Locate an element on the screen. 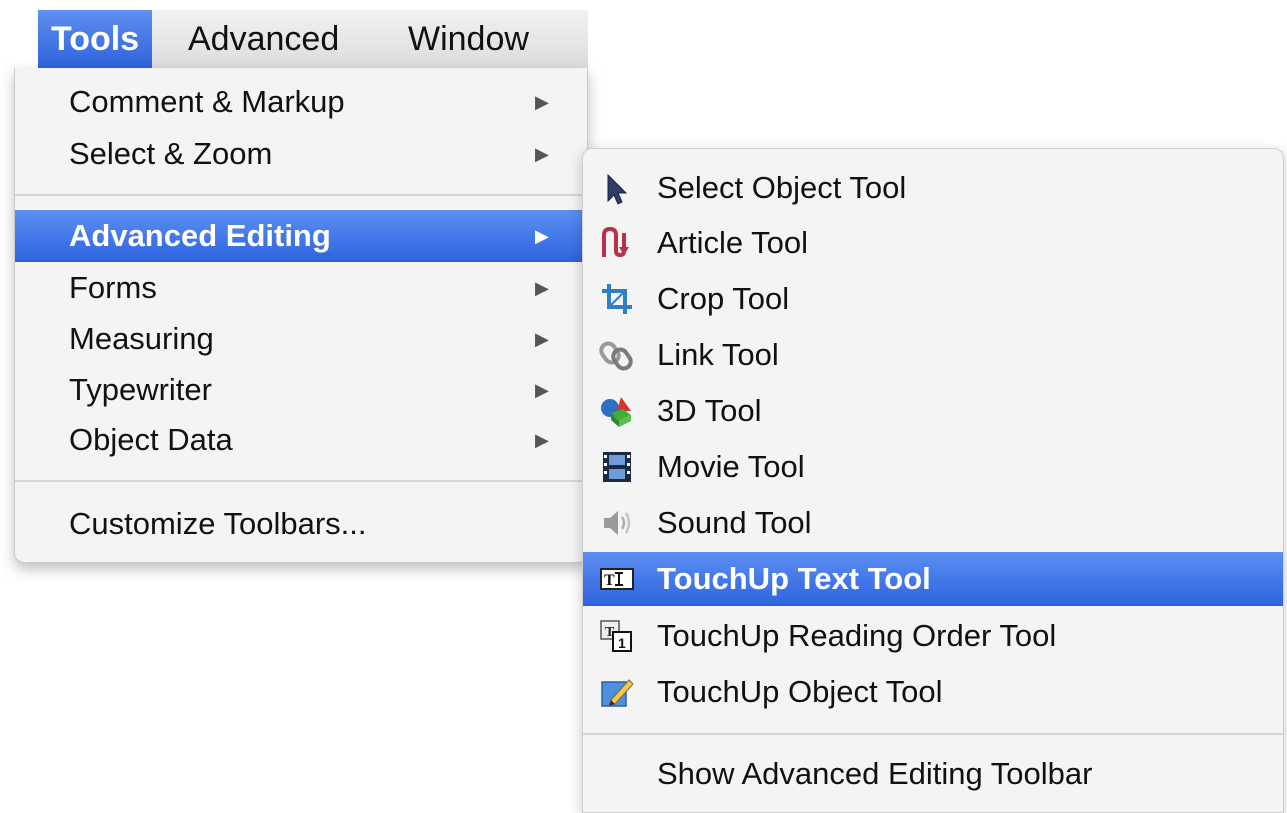 Image resolution: width=1287 pixels, height=813 pixels. svg-text: 1 is located at coordinates (622, 643).